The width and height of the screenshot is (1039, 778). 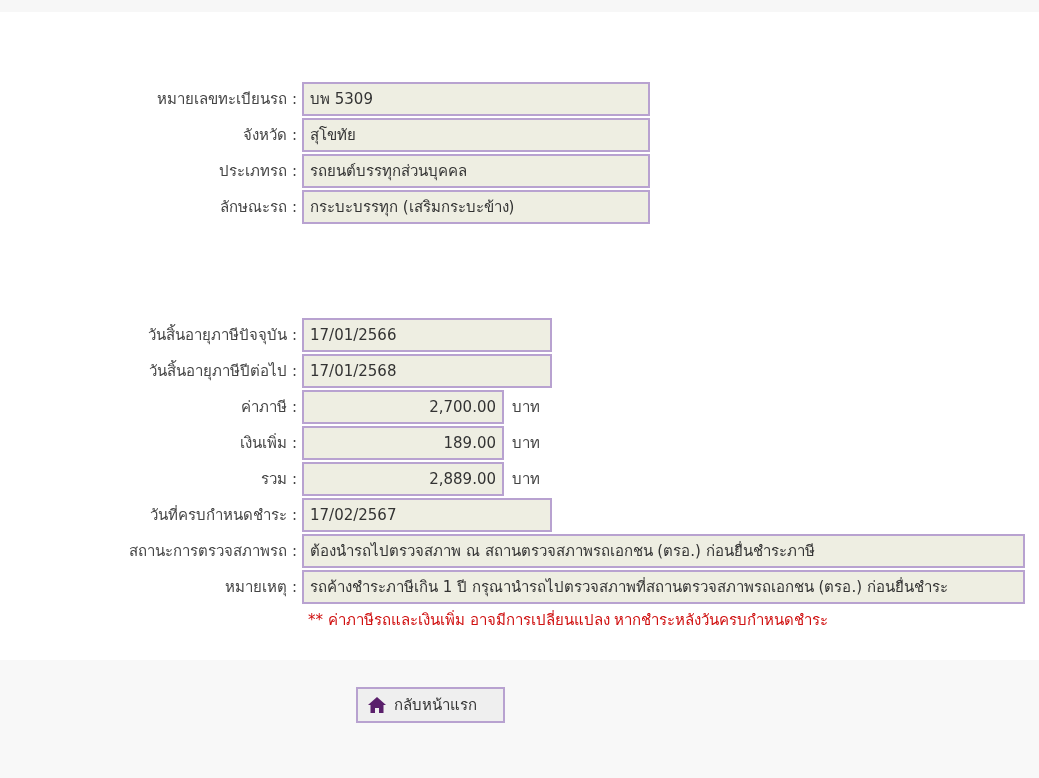 I want to click on field-label: สถานะการตรวจสภาพรถ :, so click(x=213, y=551).